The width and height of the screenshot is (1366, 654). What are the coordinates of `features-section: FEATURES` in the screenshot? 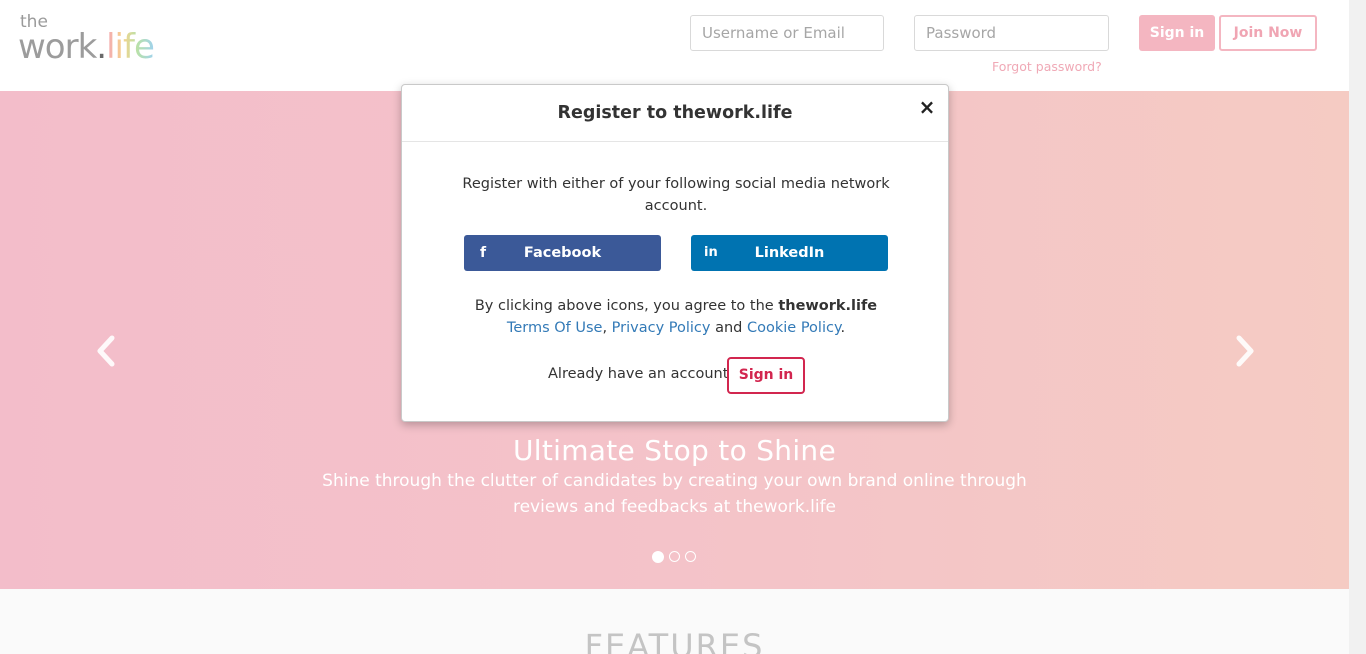 It's located at (674, 621).